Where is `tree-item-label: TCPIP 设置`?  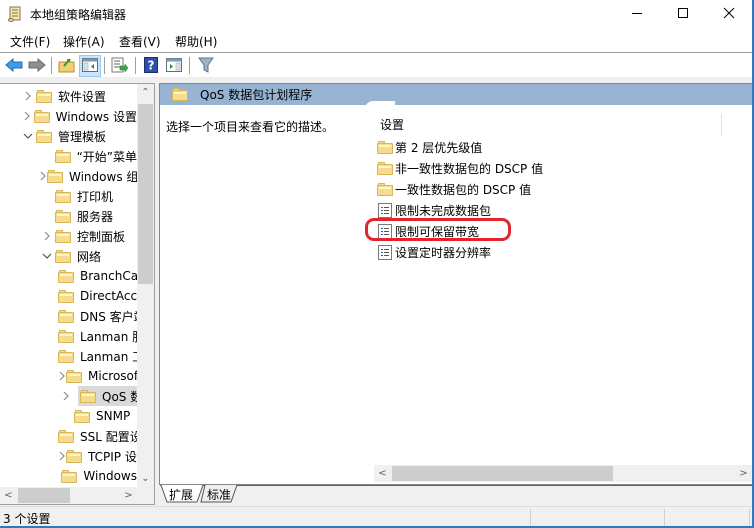
tree-item-label: TCPIP 设置 is located at coordinates (112, 456).